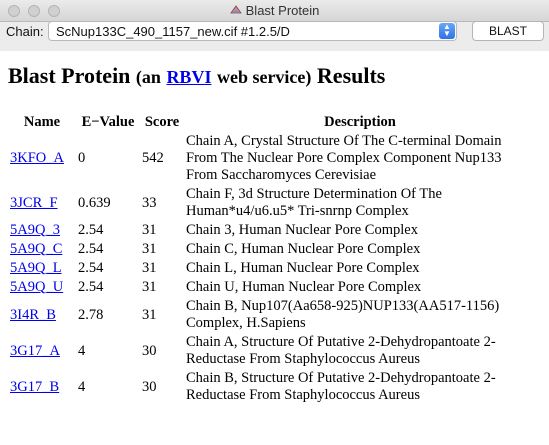 The image size is (549, 445). I want to click on result-name-cell: 5A9Q_L, so click(42, 268).